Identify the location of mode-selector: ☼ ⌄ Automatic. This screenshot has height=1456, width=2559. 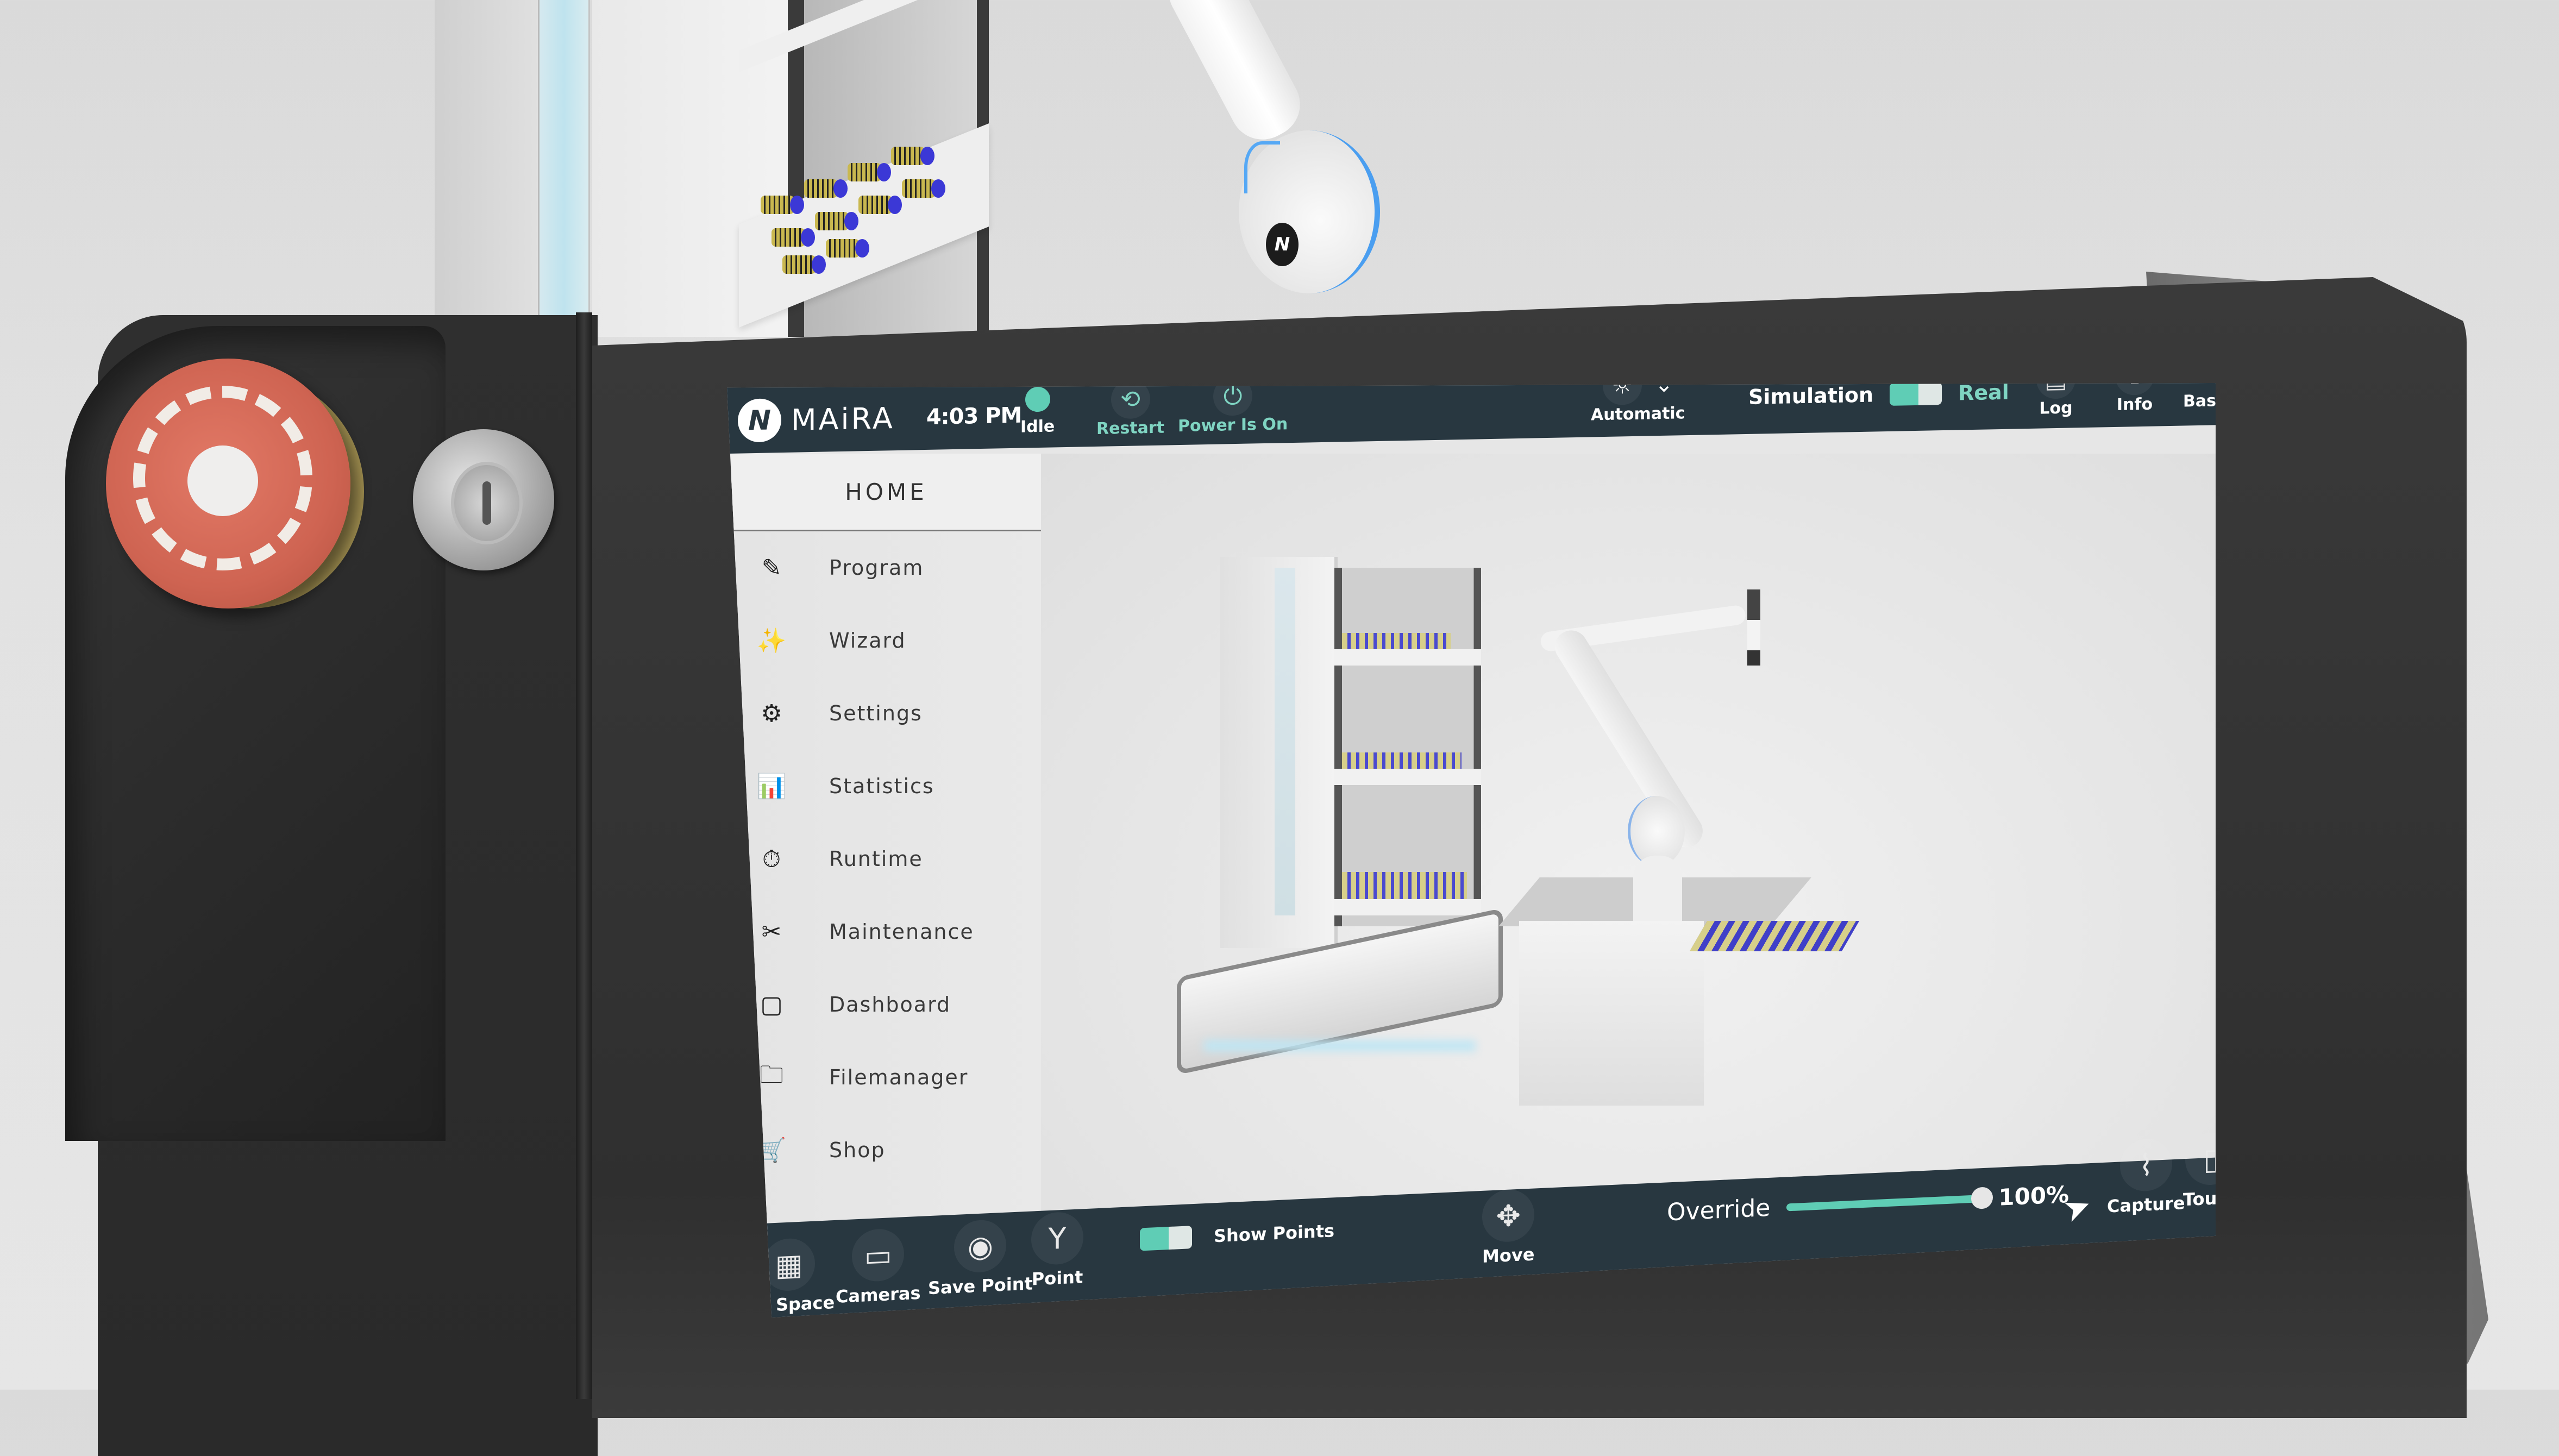
(1638, 403).